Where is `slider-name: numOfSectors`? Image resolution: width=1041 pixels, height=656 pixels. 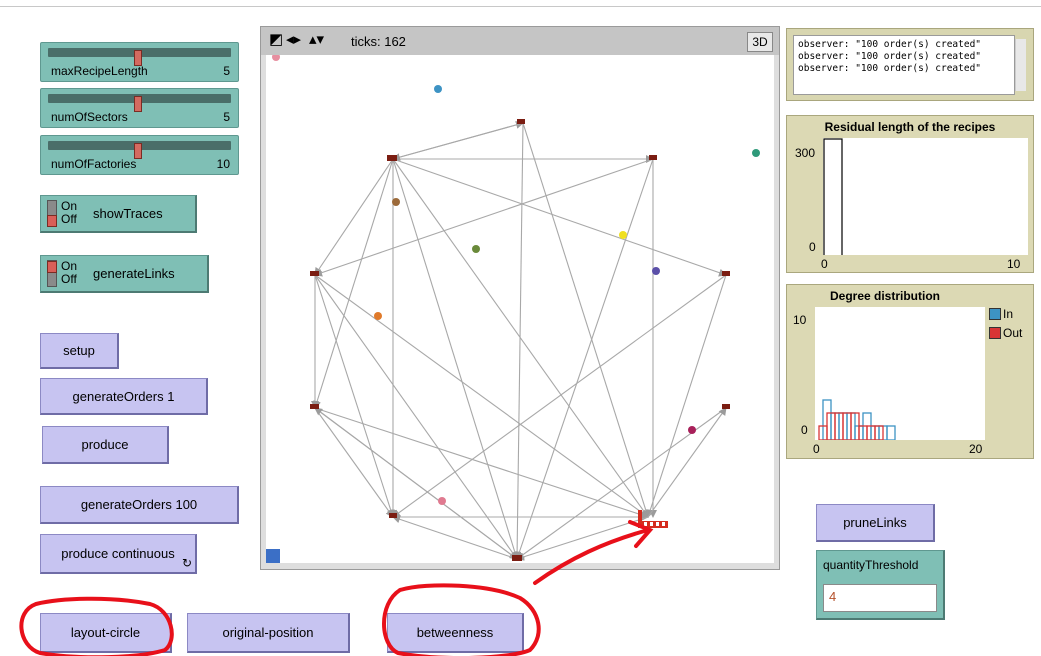 slider-name: numOfSectors is located at coordinates (89, 117).